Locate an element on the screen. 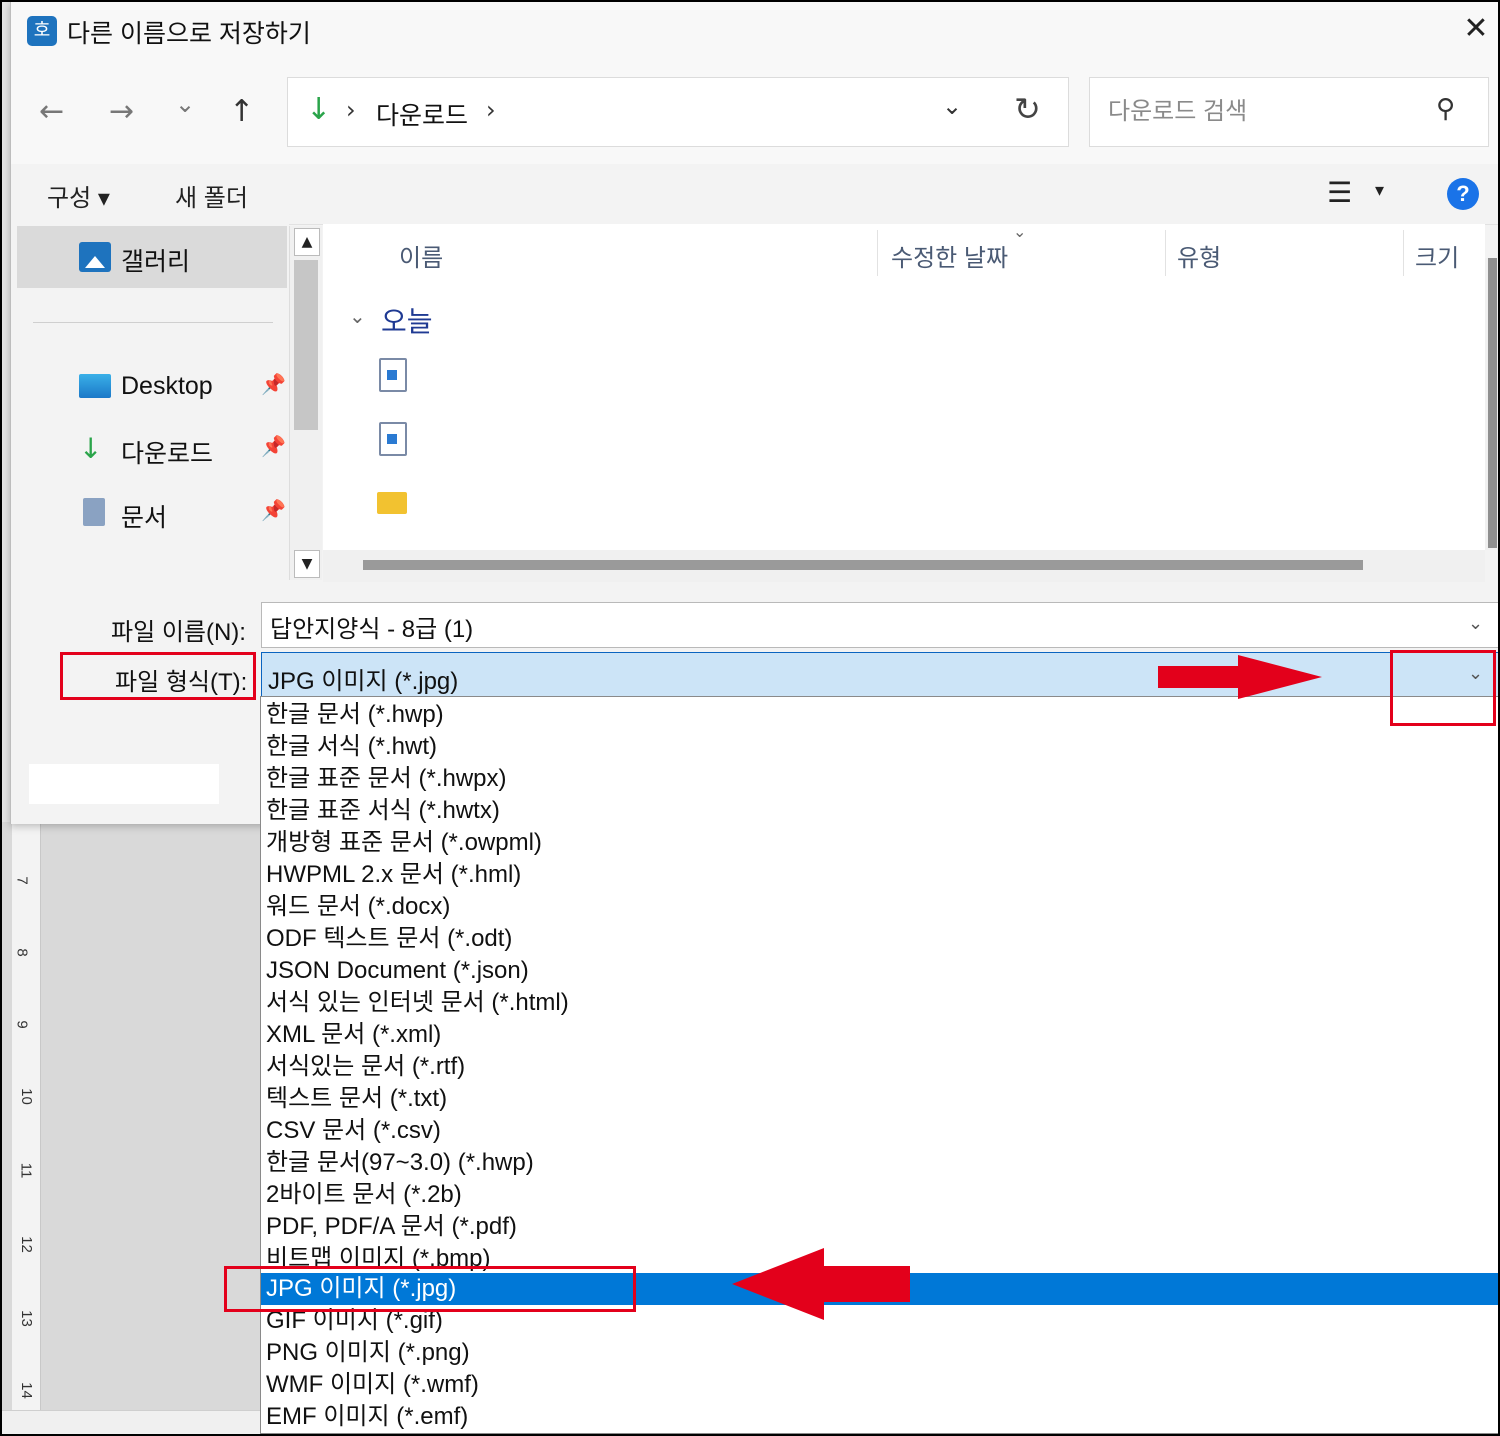  filetype-option: EMF 이미지 (*.emf) is located at coordinates (879, 1417).